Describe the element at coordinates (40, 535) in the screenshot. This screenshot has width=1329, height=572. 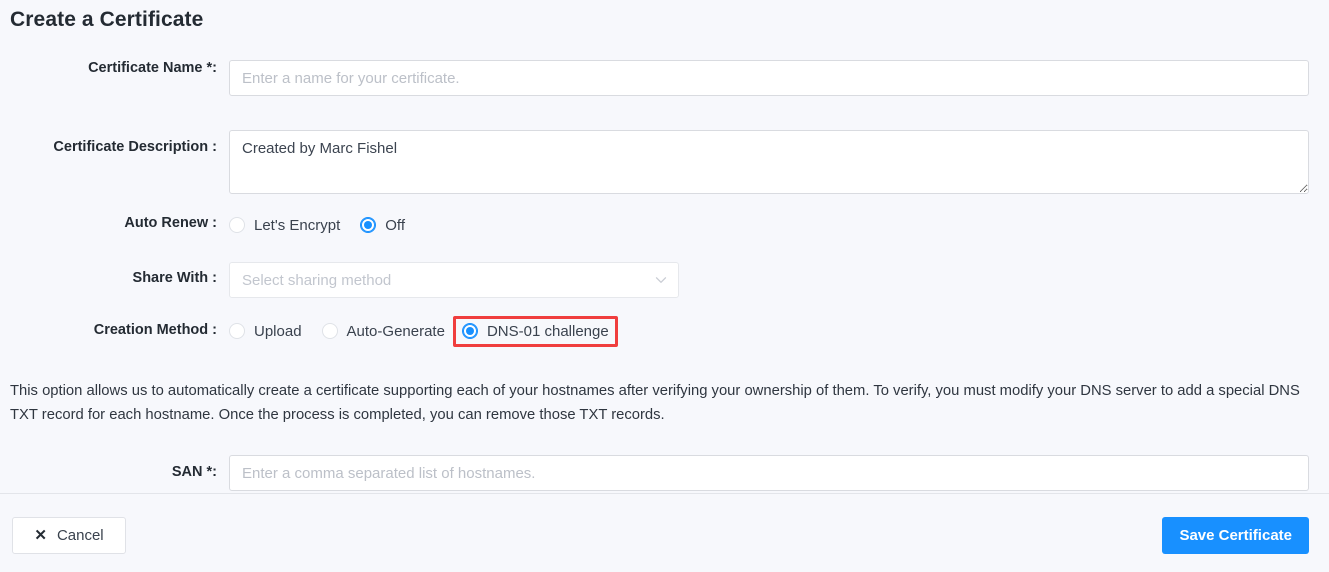
I see `close-icon: ✕` at that location.